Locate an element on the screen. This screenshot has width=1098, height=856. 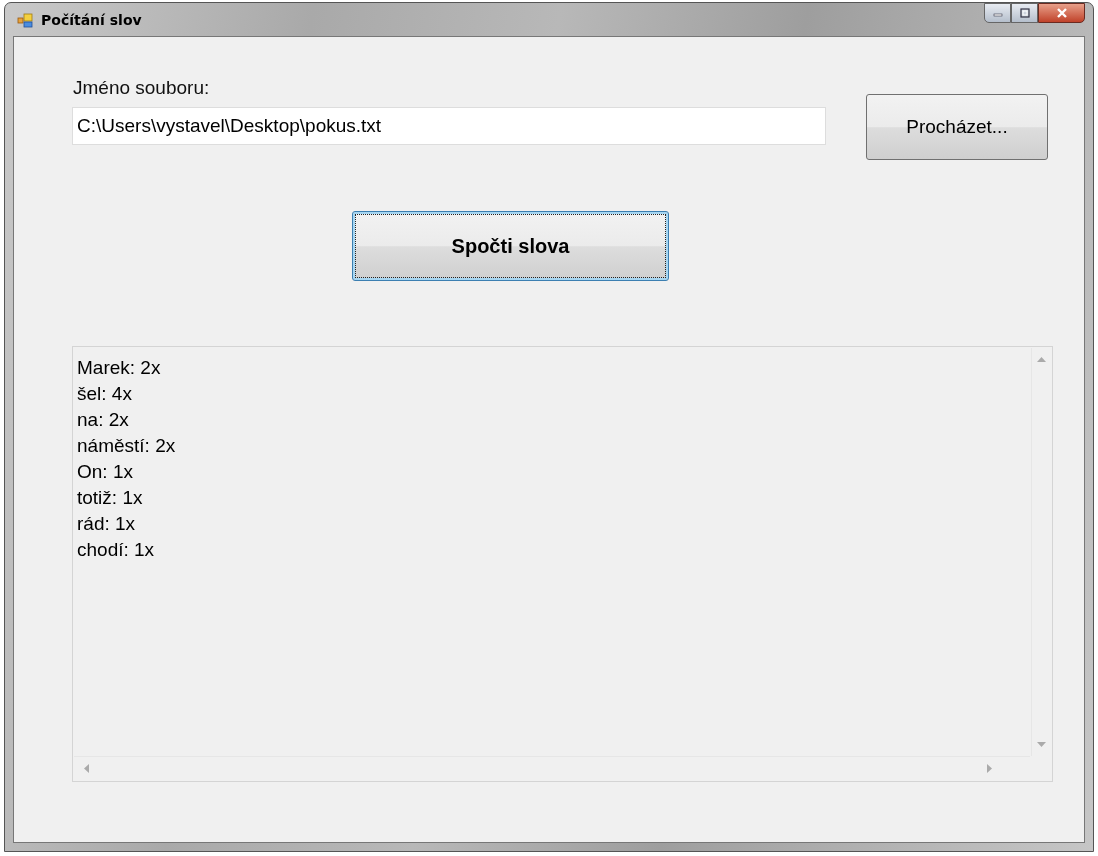
output-line: chodí: 1x is located at coordinates (116, 550).